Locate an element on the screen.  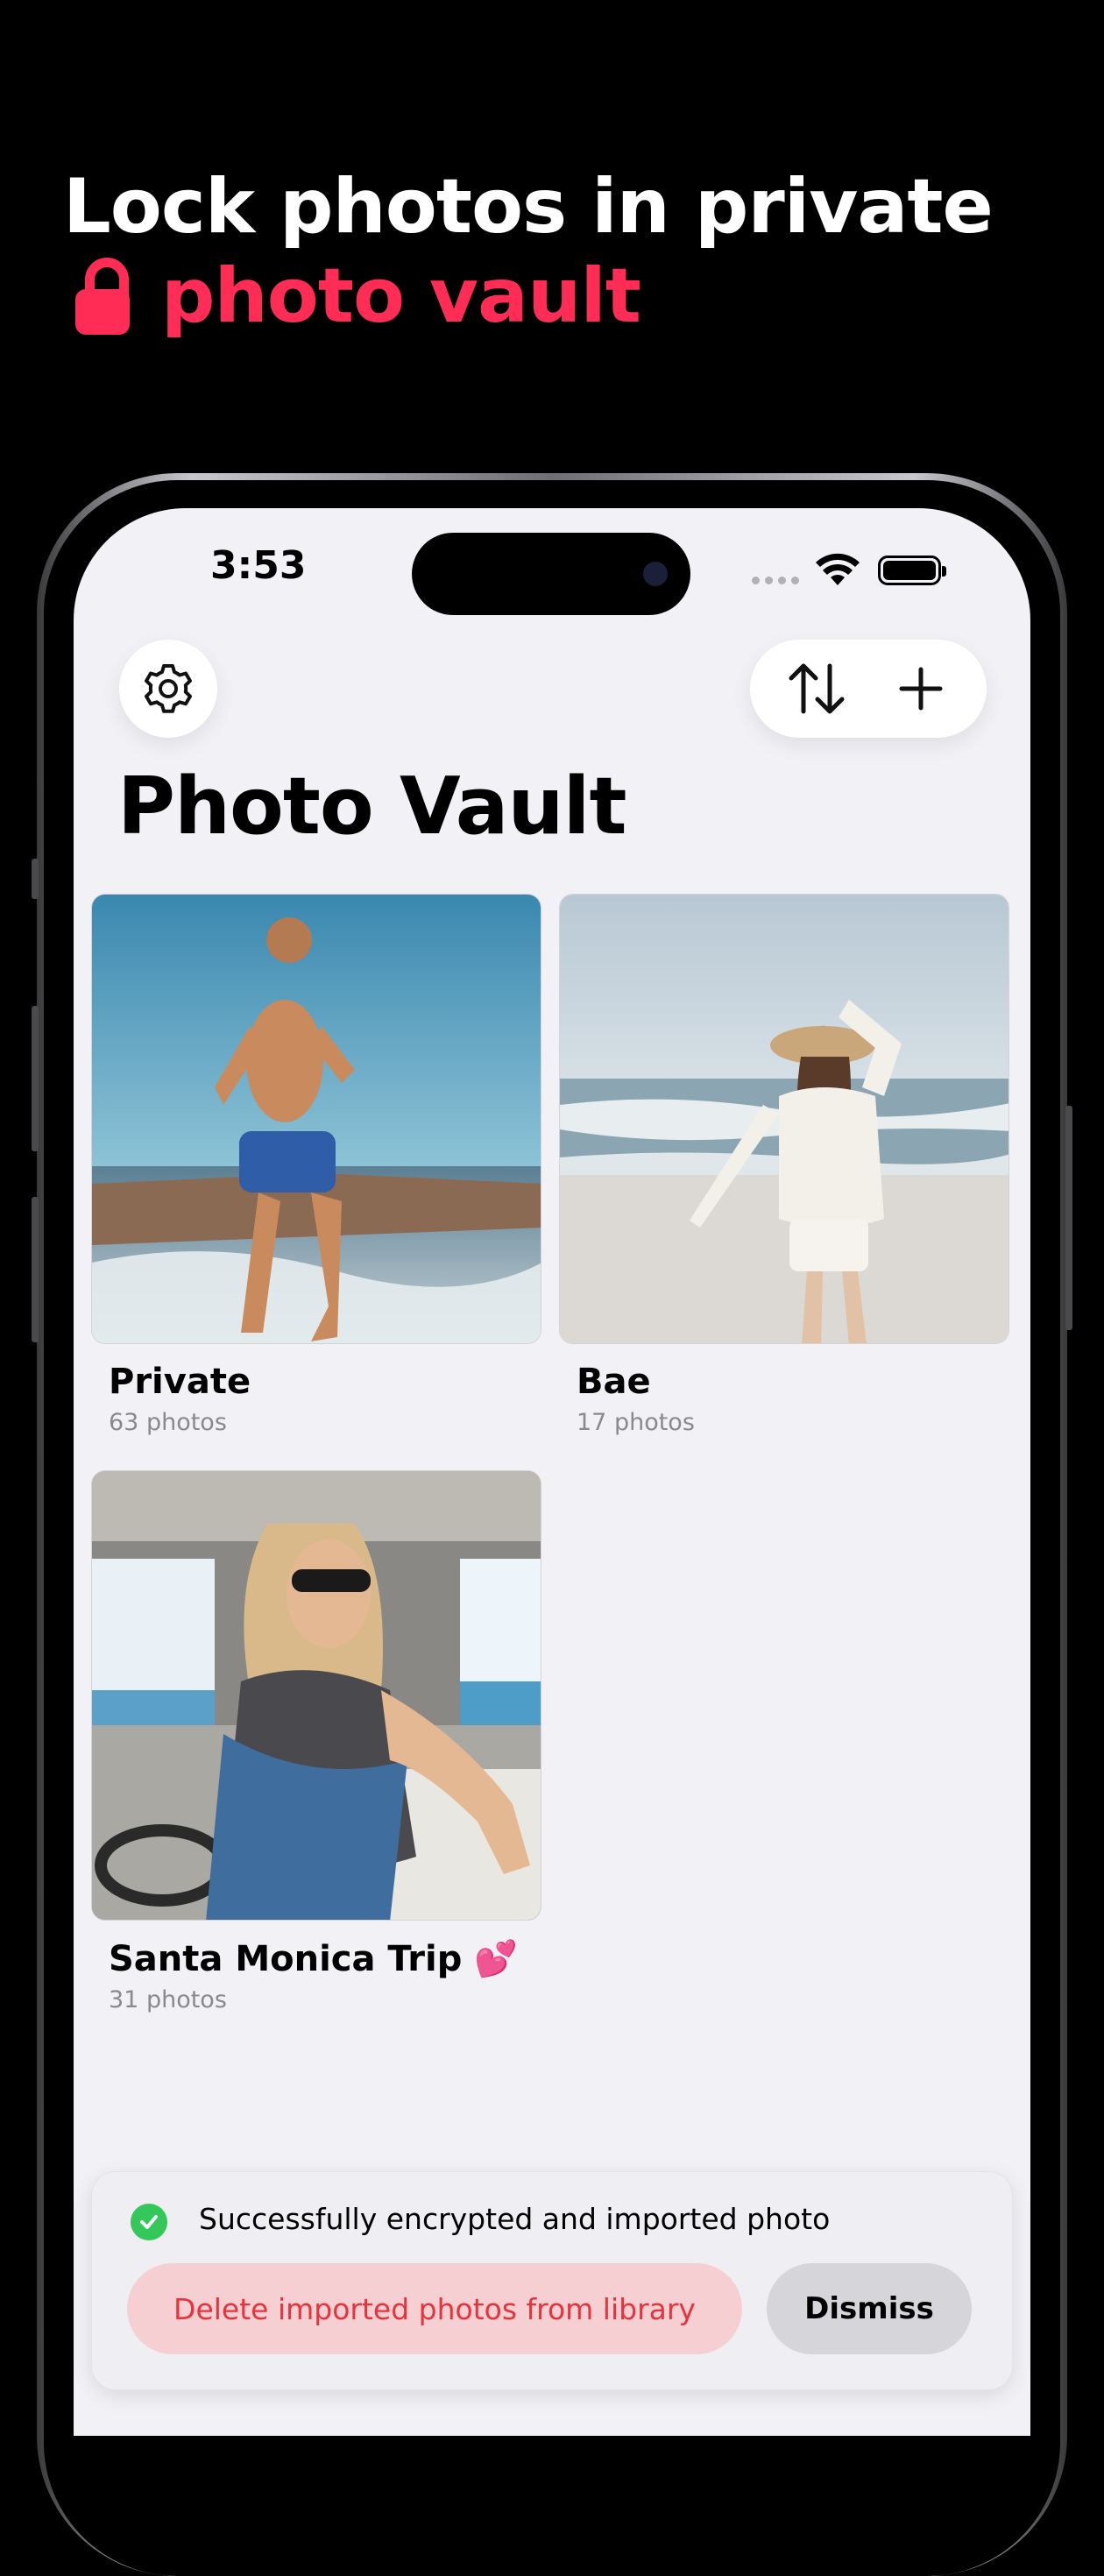
promo-headline: Lock photos in private photo vault is located at coordinates (562, 251).